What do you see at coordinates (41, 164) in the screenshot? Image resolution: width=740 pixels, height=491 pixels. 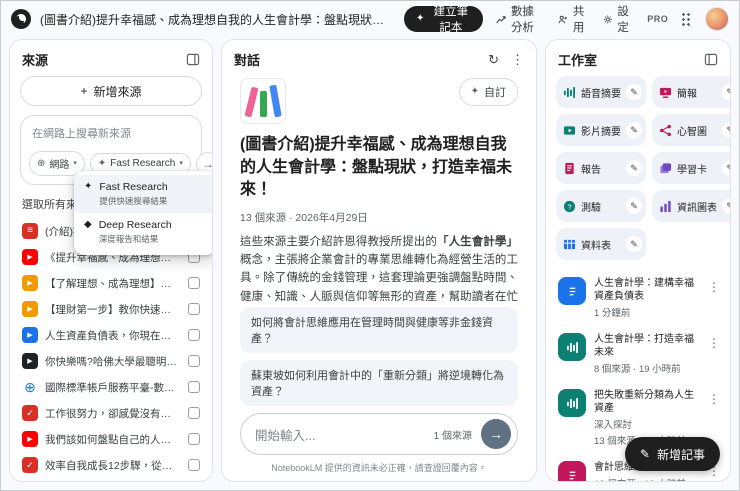 I see `globe-icon` at bounding box center [41, 164].